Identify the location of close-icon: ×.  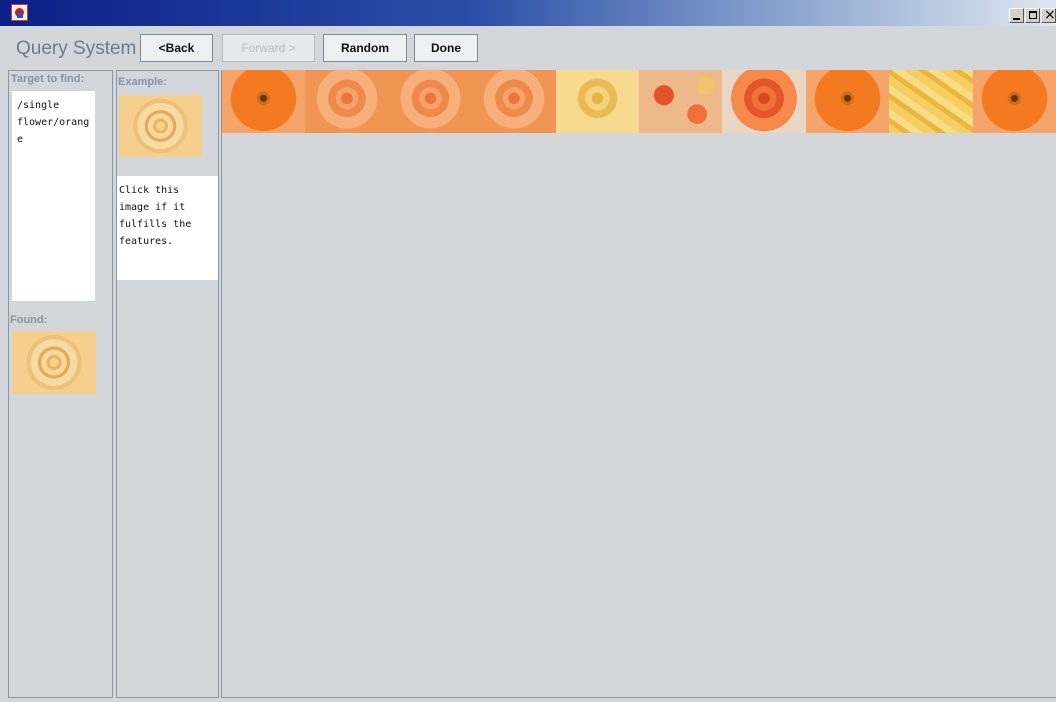
(1050, 15).